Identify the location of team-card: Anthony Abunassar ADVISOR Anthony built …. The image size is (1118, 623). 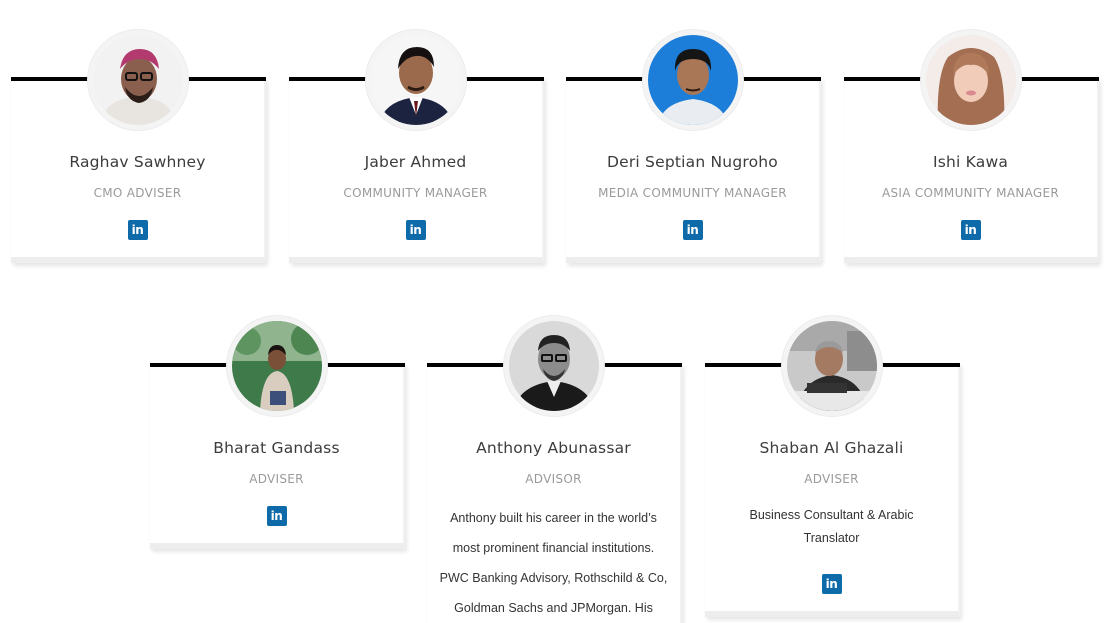
(554, 469).